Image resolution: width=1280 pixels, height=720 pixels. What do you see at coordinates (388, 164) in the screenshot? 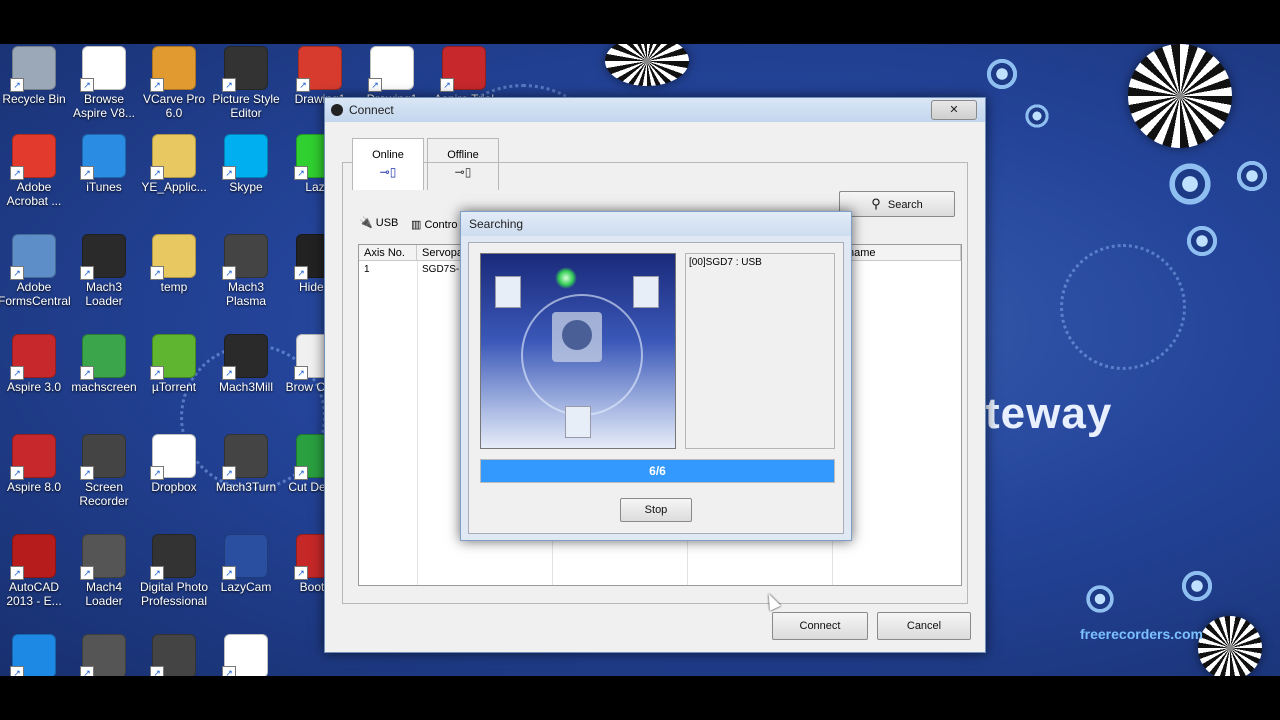
I see `tab-online: Online ⊸▯` at bounding box center [388, 164].